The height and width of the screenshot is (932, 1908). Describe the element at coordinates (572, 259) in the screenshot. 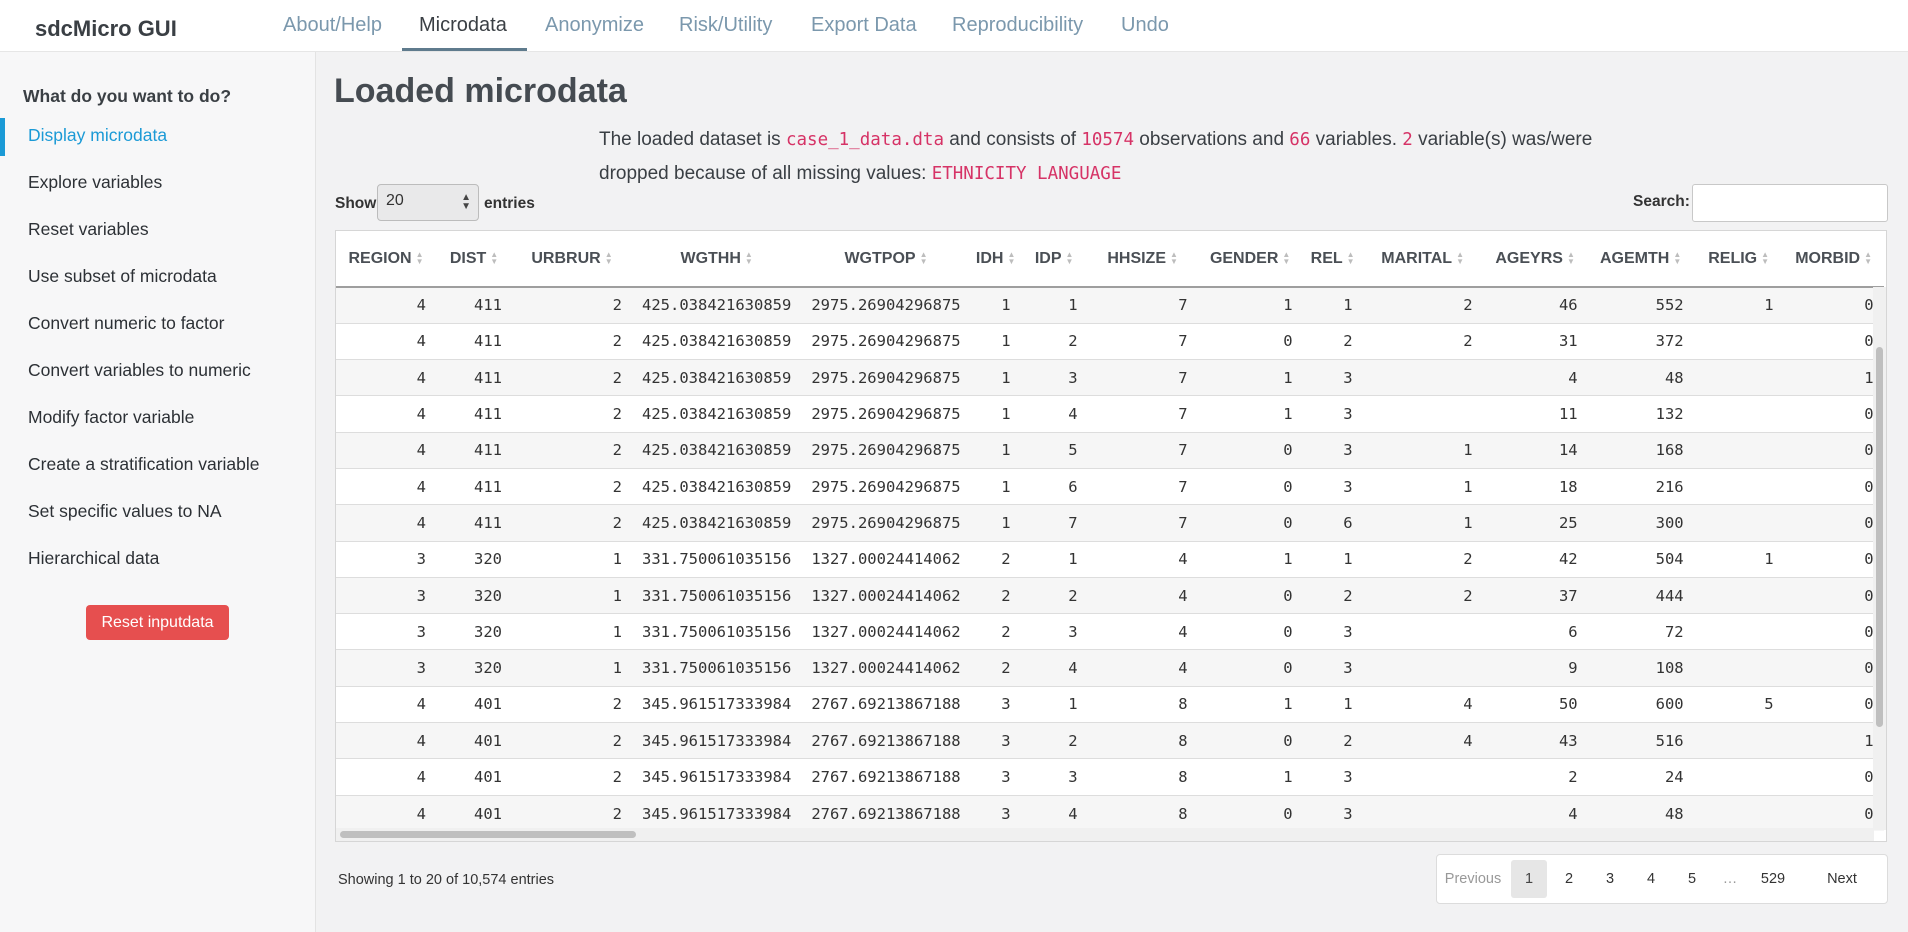

I see `column-header-urbrur: URBRUR ▲ ▼` at that location.